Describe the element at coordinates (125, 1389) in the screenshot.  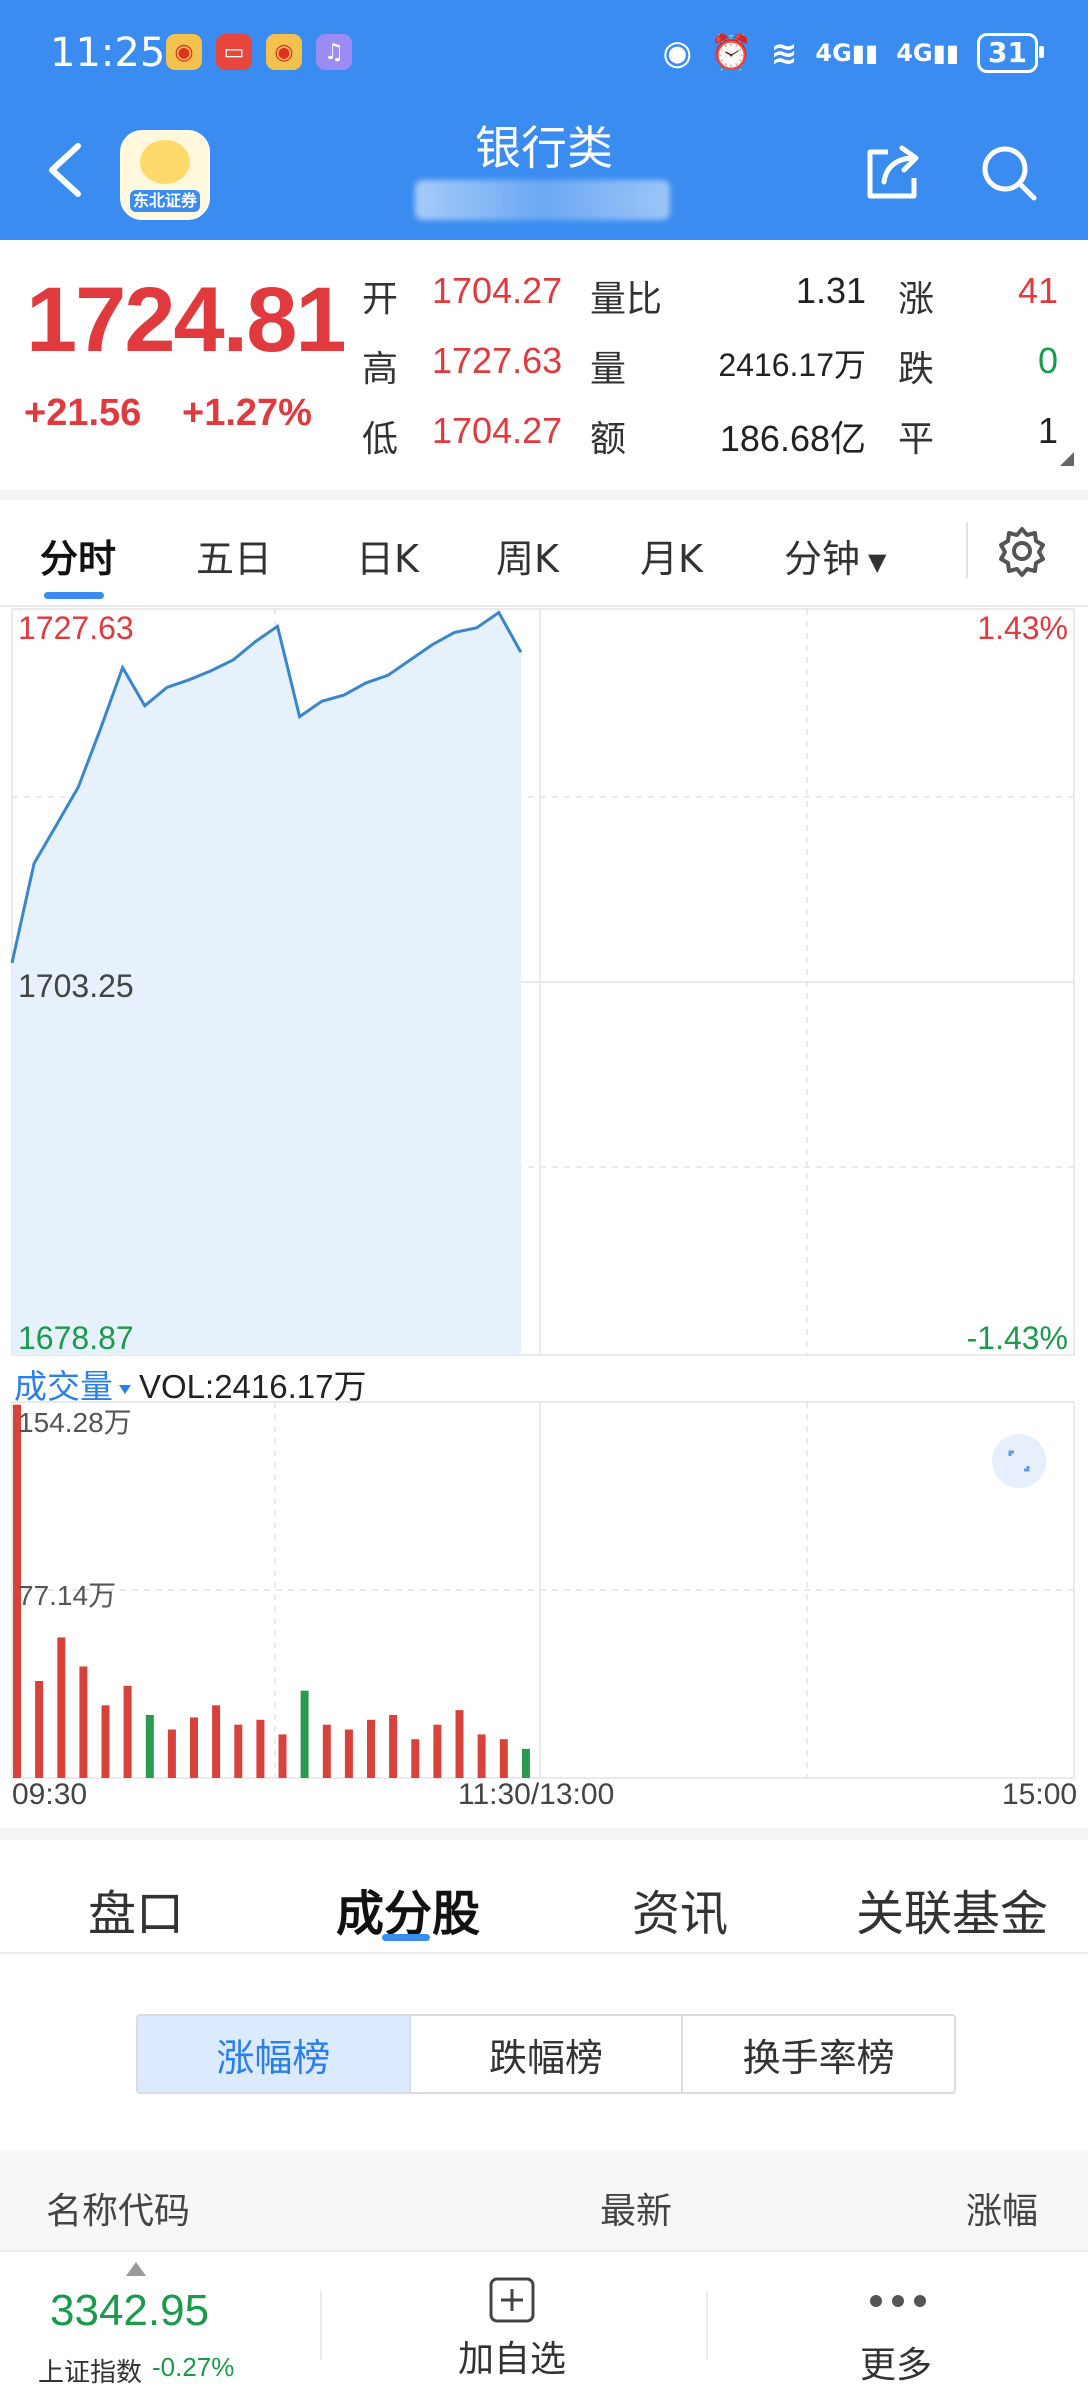
I see `chevron-down-icon` at that location.